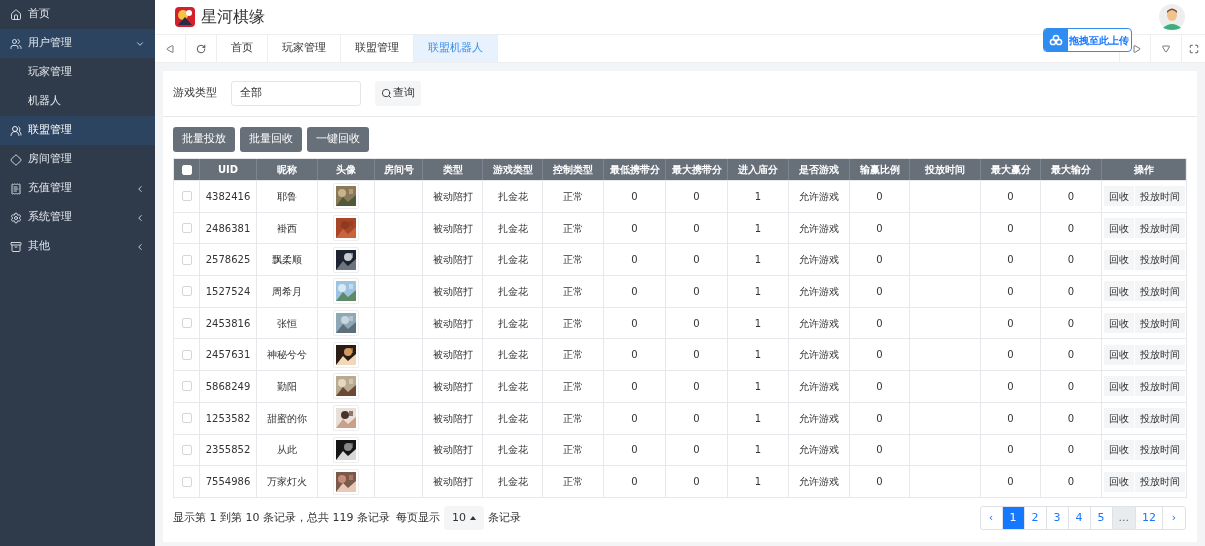  I want to click on game-type-field: 全部, so click(296, 93).